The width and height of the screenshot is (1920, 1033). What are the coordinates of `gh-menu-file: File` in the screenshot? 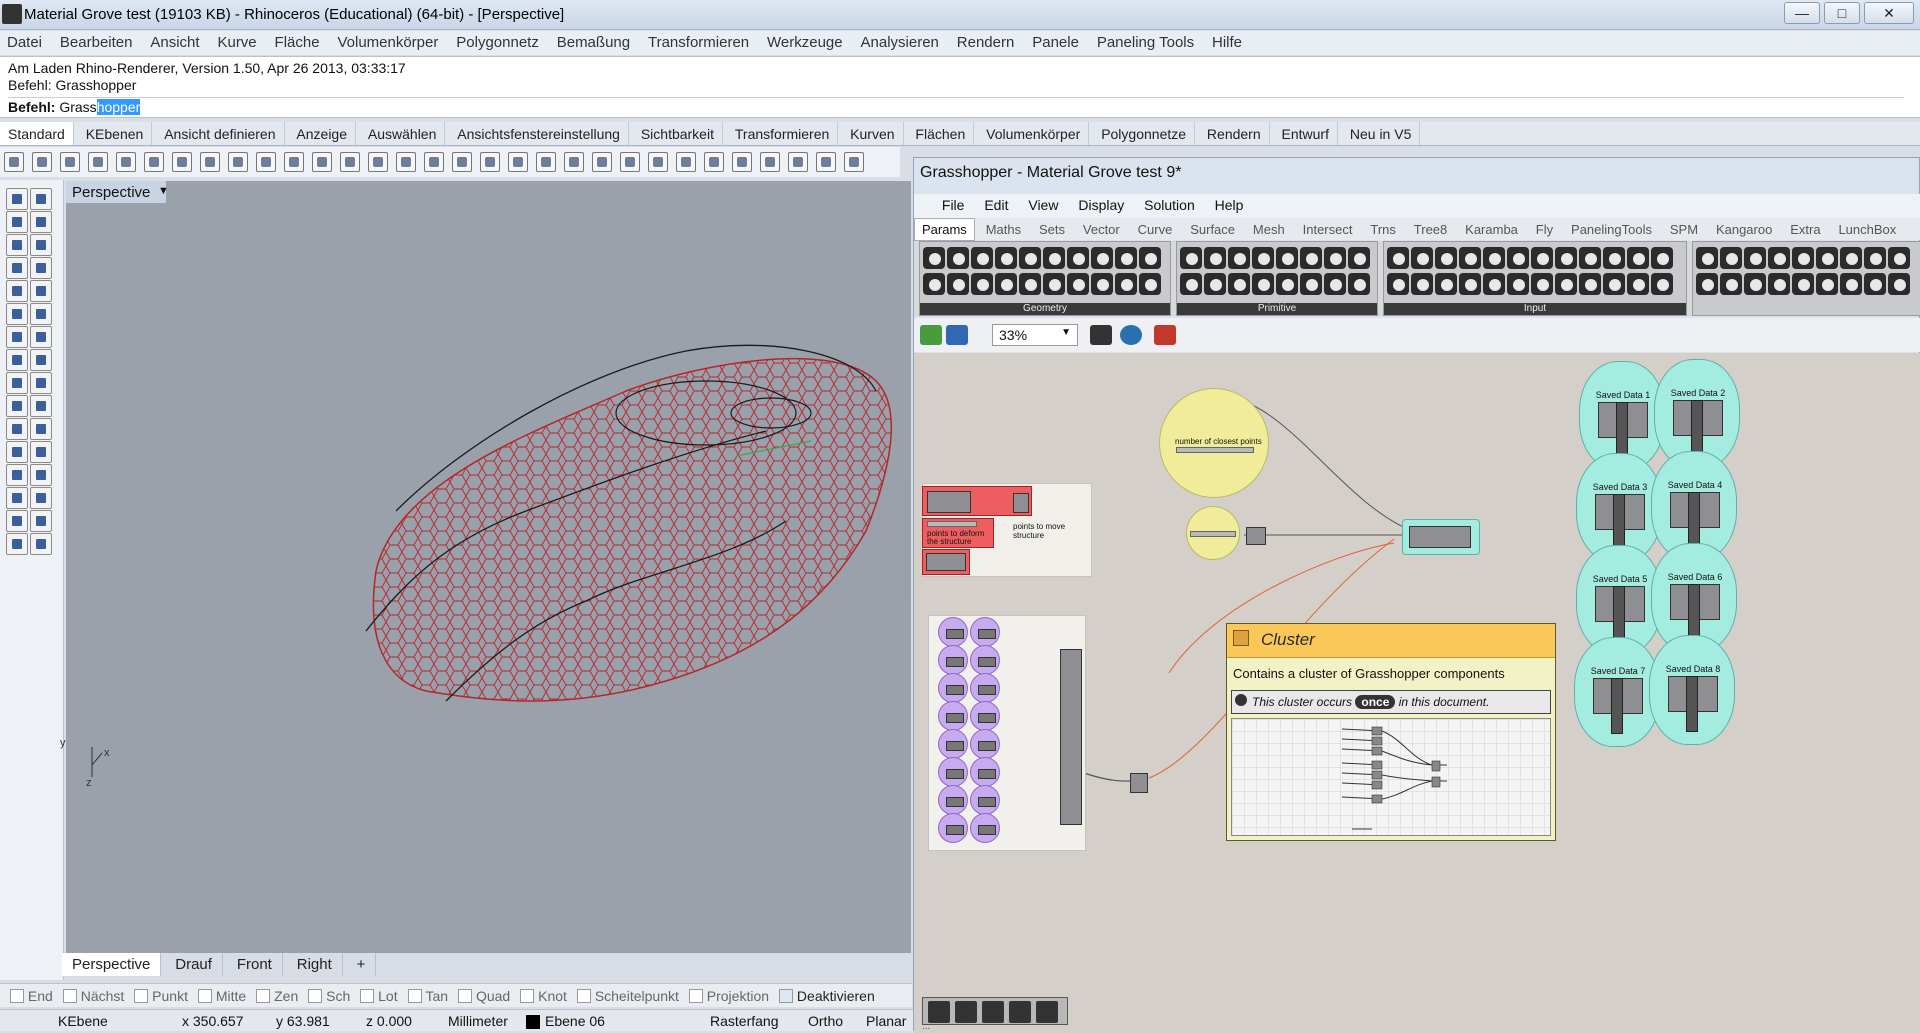 It's located at (953, 205).